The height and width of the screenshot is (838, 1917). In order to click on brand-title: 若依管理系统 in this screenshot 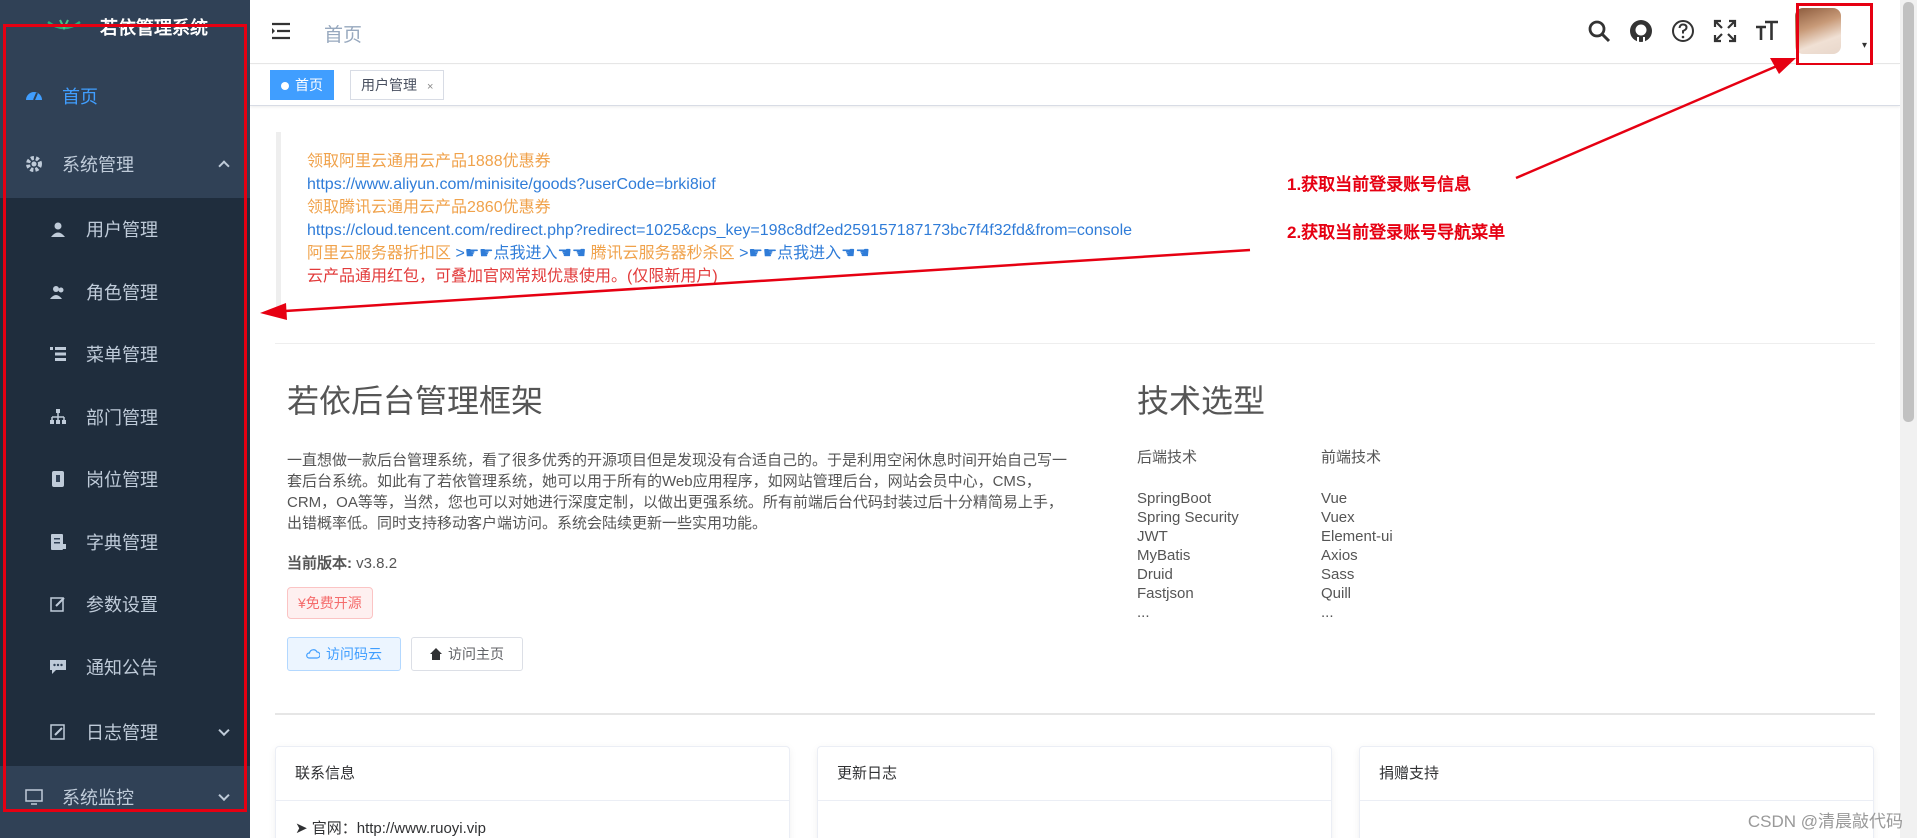, I will do `click(154, 28)`.